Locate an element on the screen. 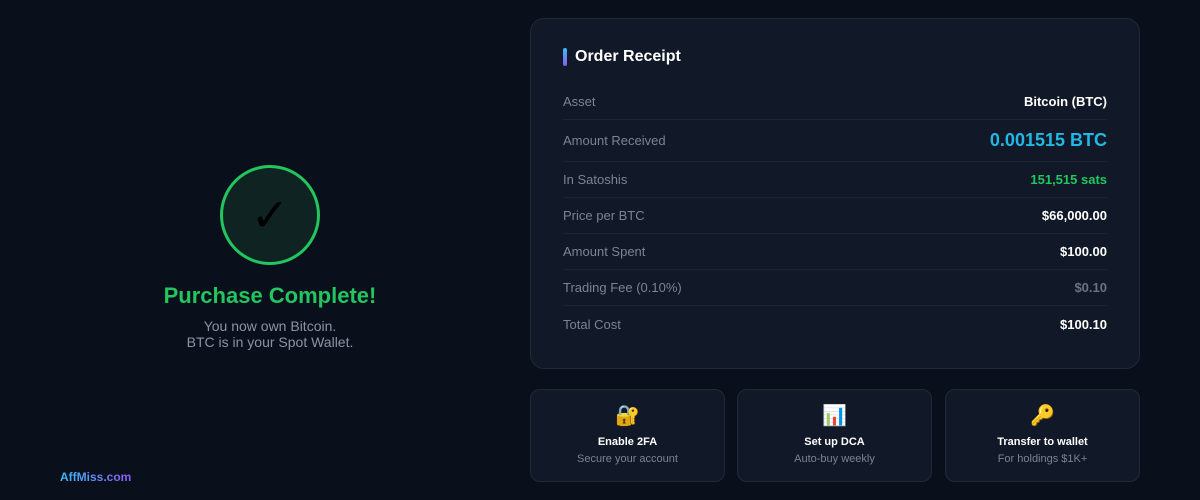 The image size is (1200, 500). receipt-row-amount-spent: Amount Spent $100.00 is located at coordinates (835, 252).